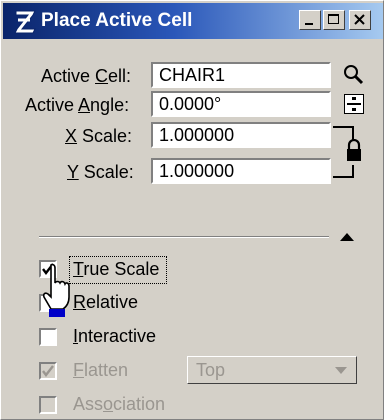 Image resolution: width=384 pixels, height=420 pixels. Describe the element at coordinates (244, 104) in the screenshot. I see `active-angle-input` at that location.